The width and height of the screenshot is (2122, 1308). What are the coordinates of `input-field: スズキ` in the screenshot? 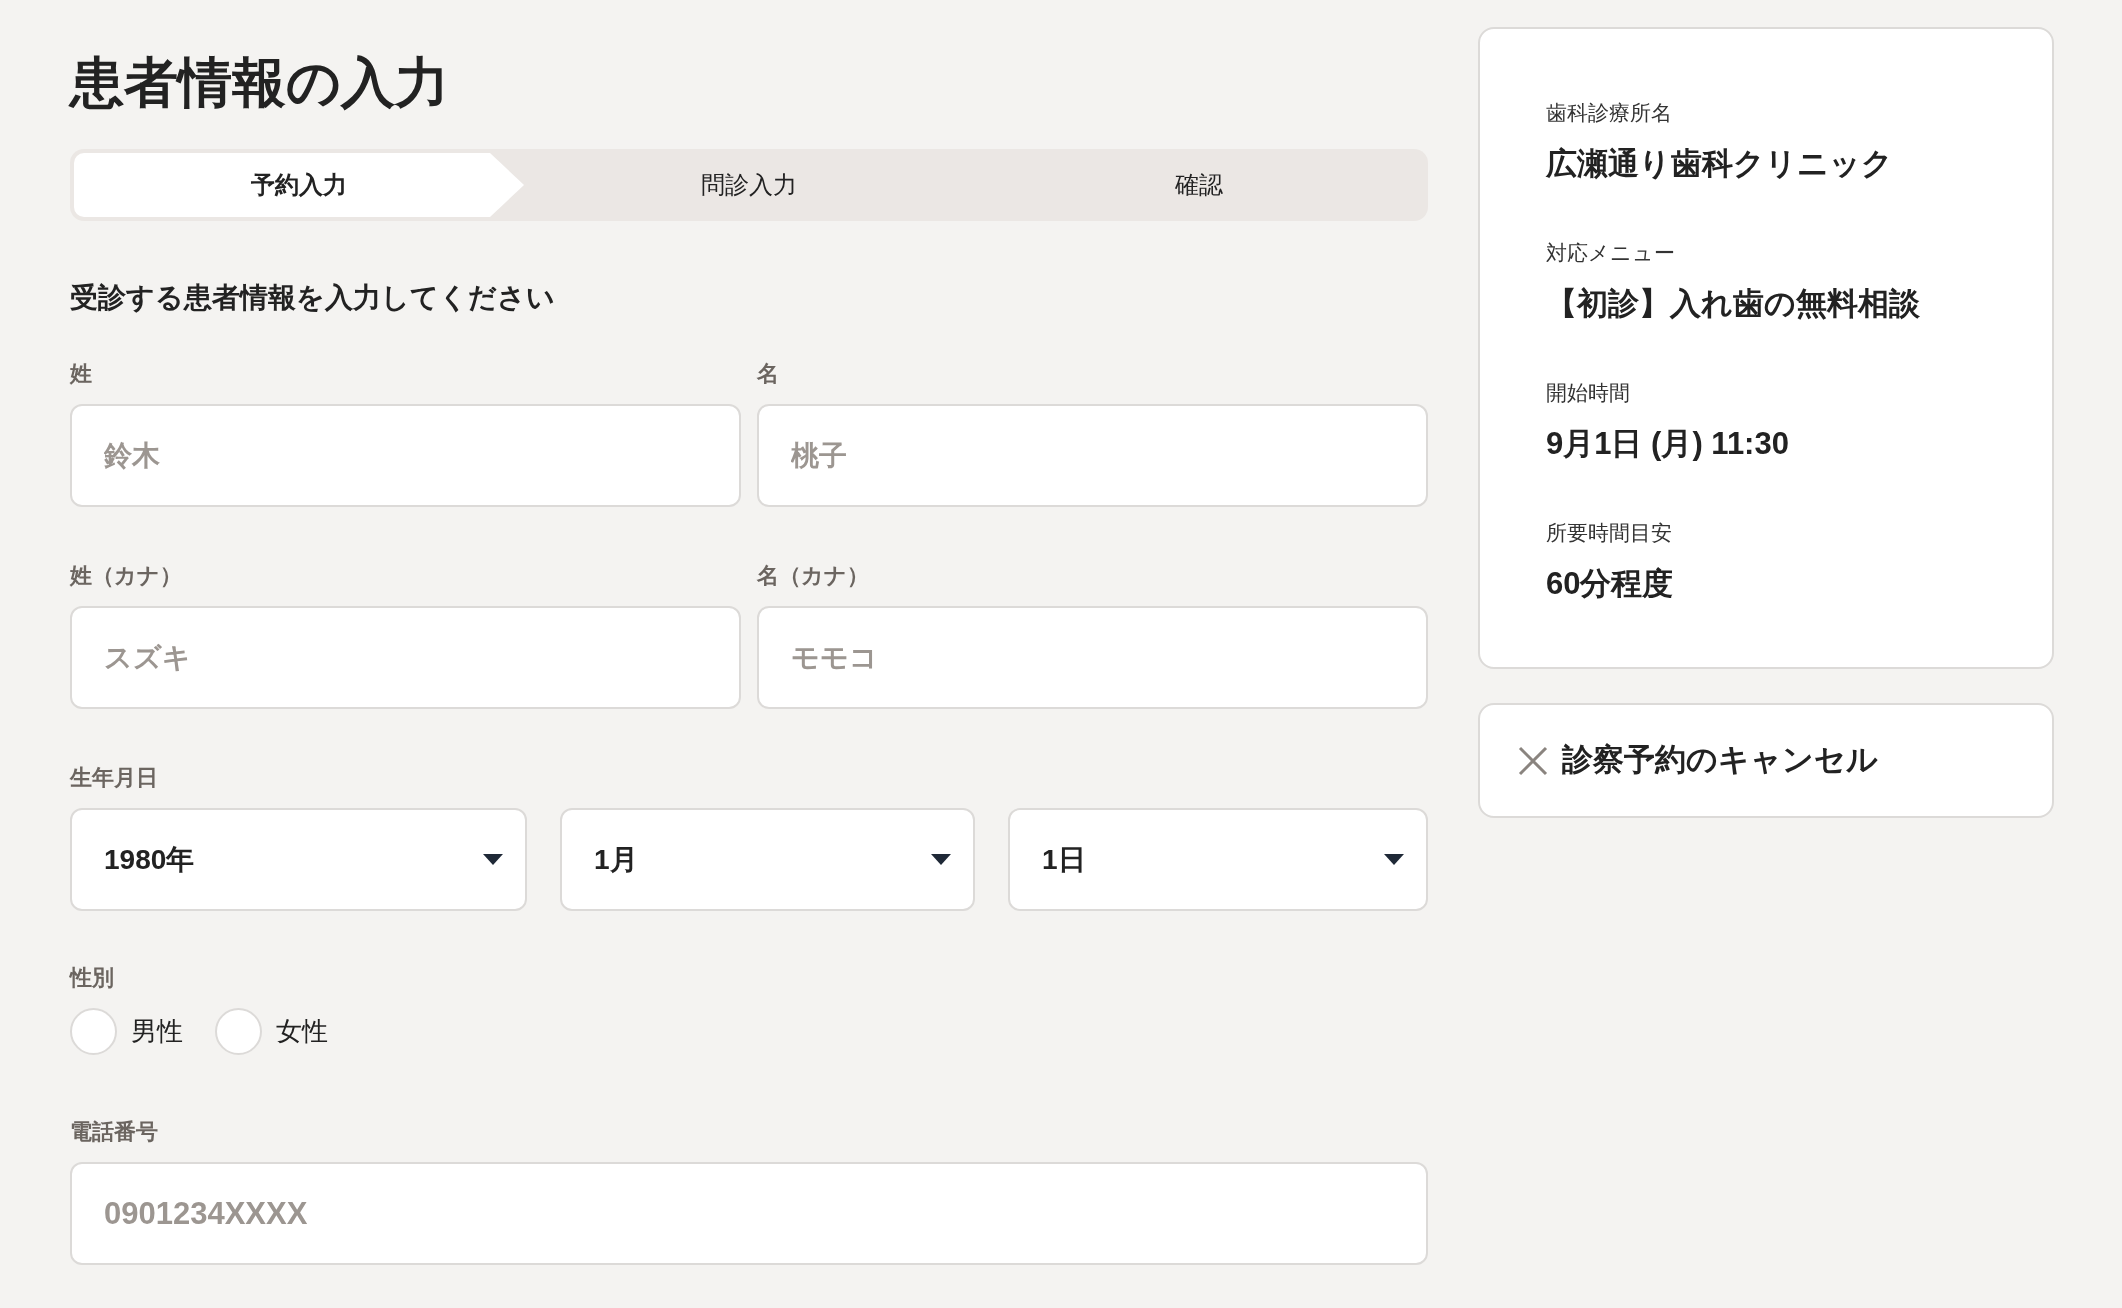 It's located at (405, 657).